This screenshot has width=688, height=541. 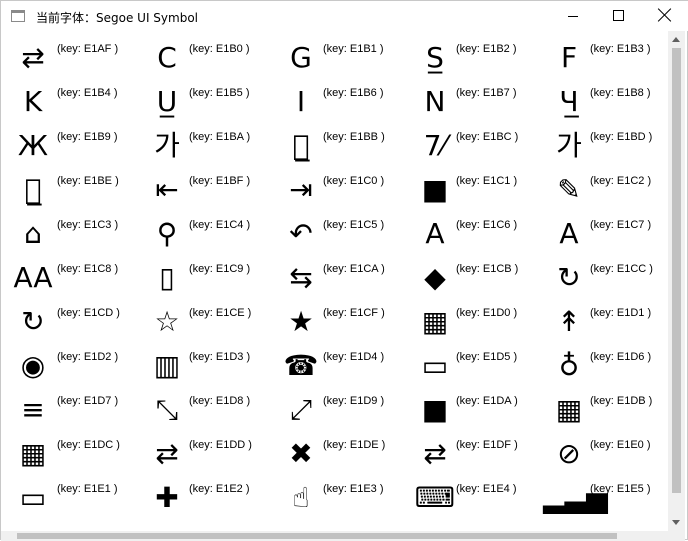 I want to click on glyph-symbol: Ж, so click(x=33, y=145).